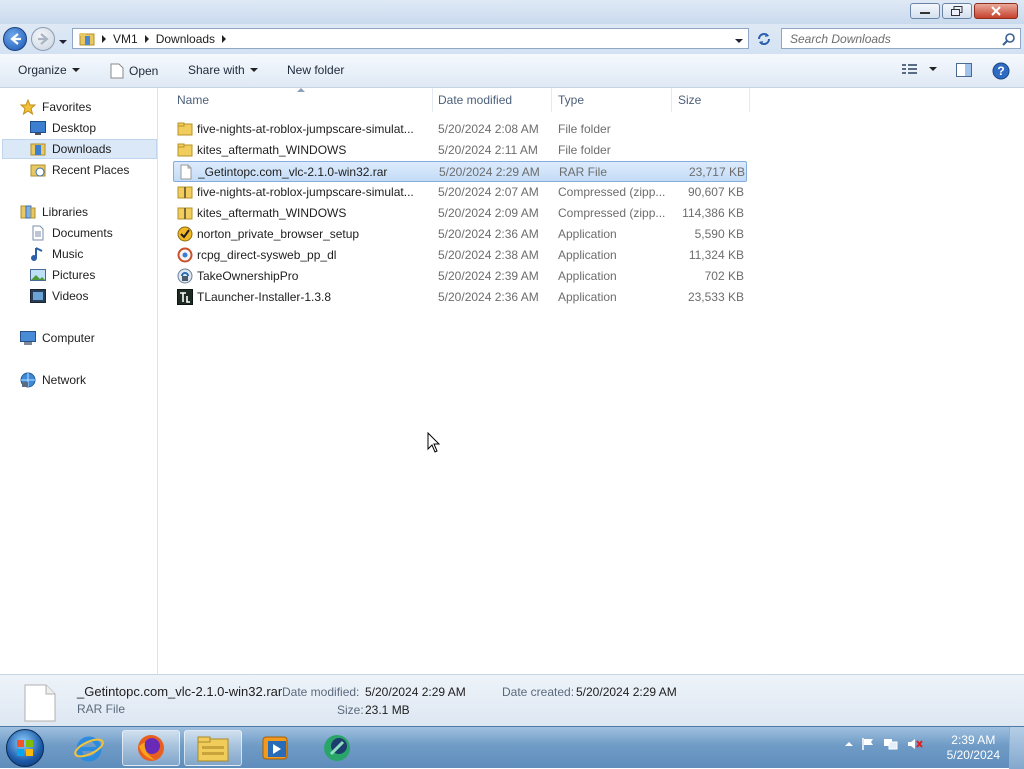 Image resolution: width=1024 pixels, height=769 pixels. Describe the element at coordinates (272, 150) in the screenshot. I see `file-name: kites_aftermath_WINDOWS` at that location.